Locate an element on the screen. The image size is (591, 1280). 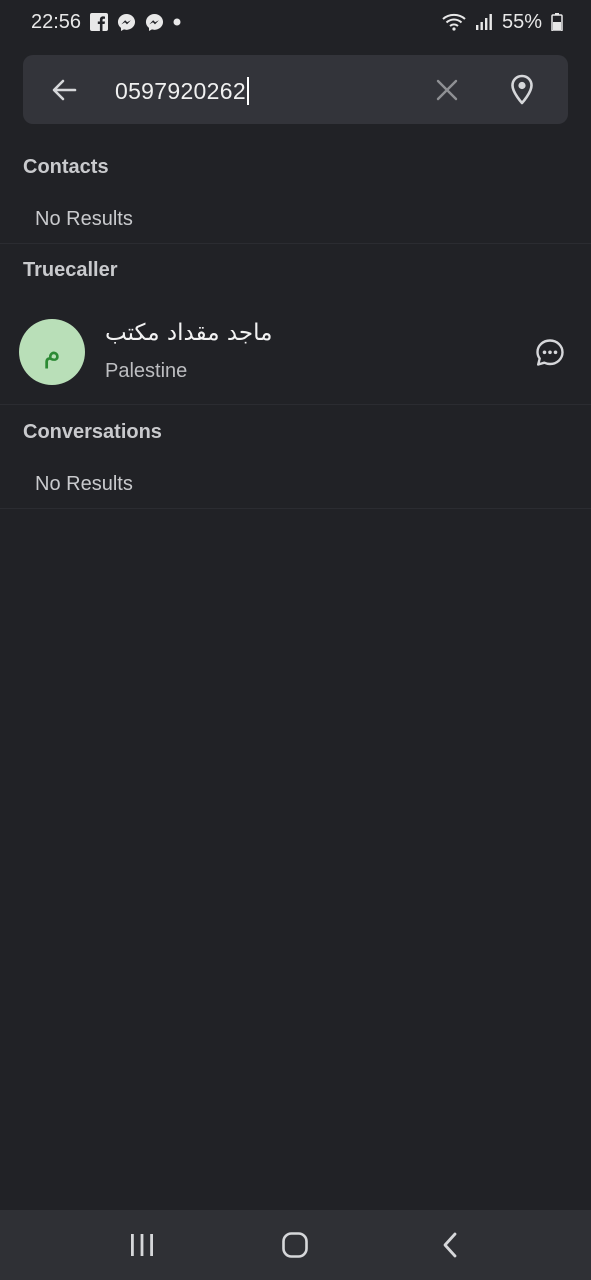
home-icon is located at coordinates (295, 1245).